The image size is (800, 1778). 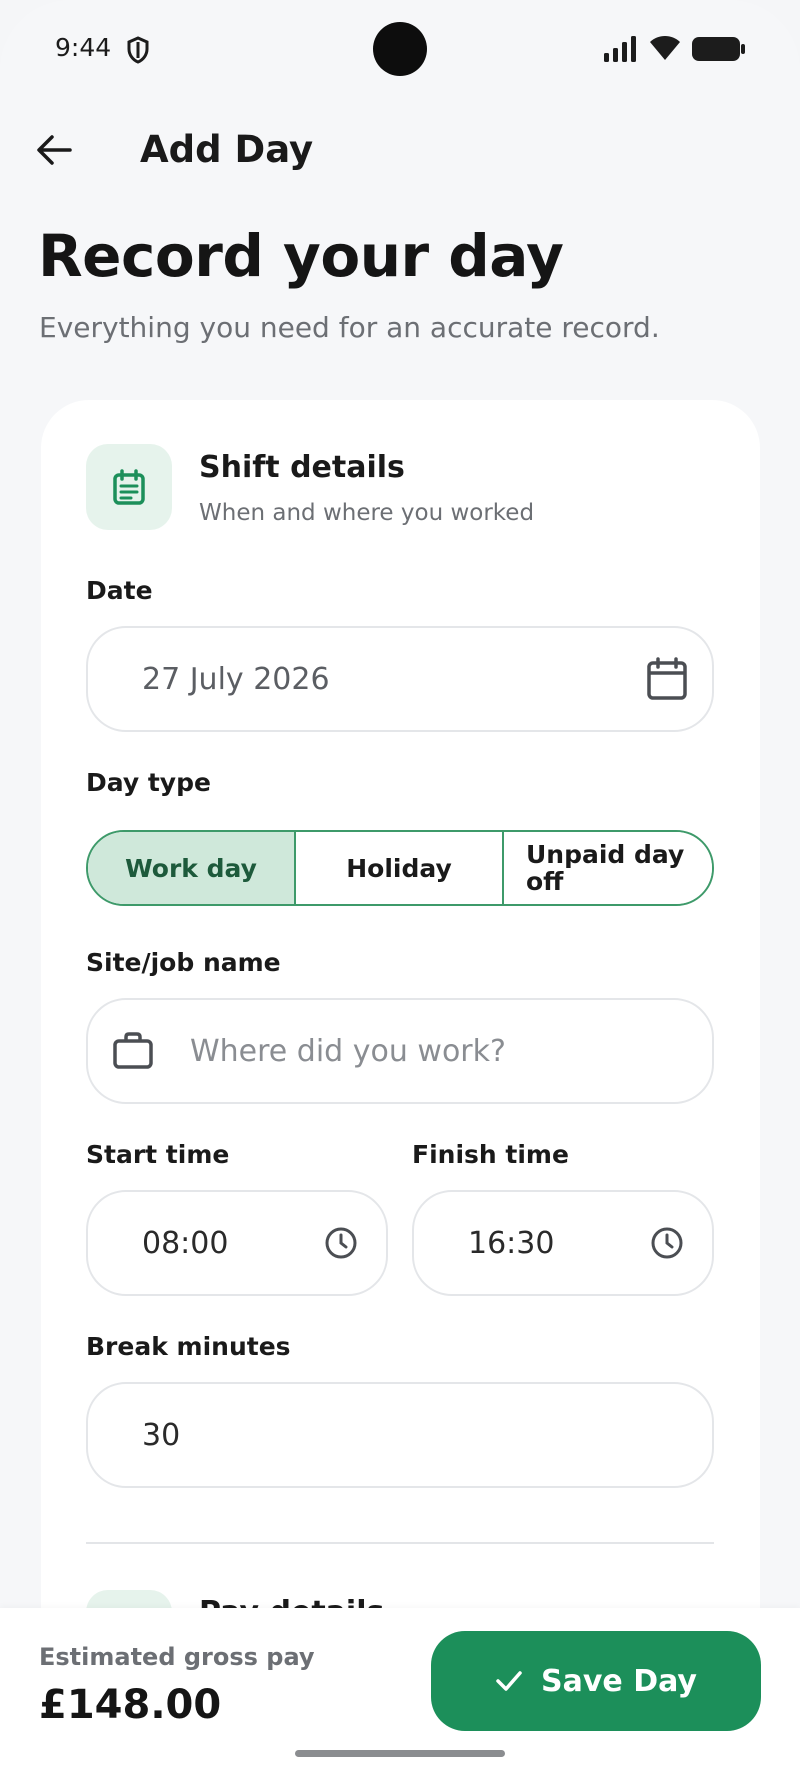 What do you see at coordinates (301, 256) in the screenshot?
I see `page-title: Record your day` at bounding box center [301, 256].